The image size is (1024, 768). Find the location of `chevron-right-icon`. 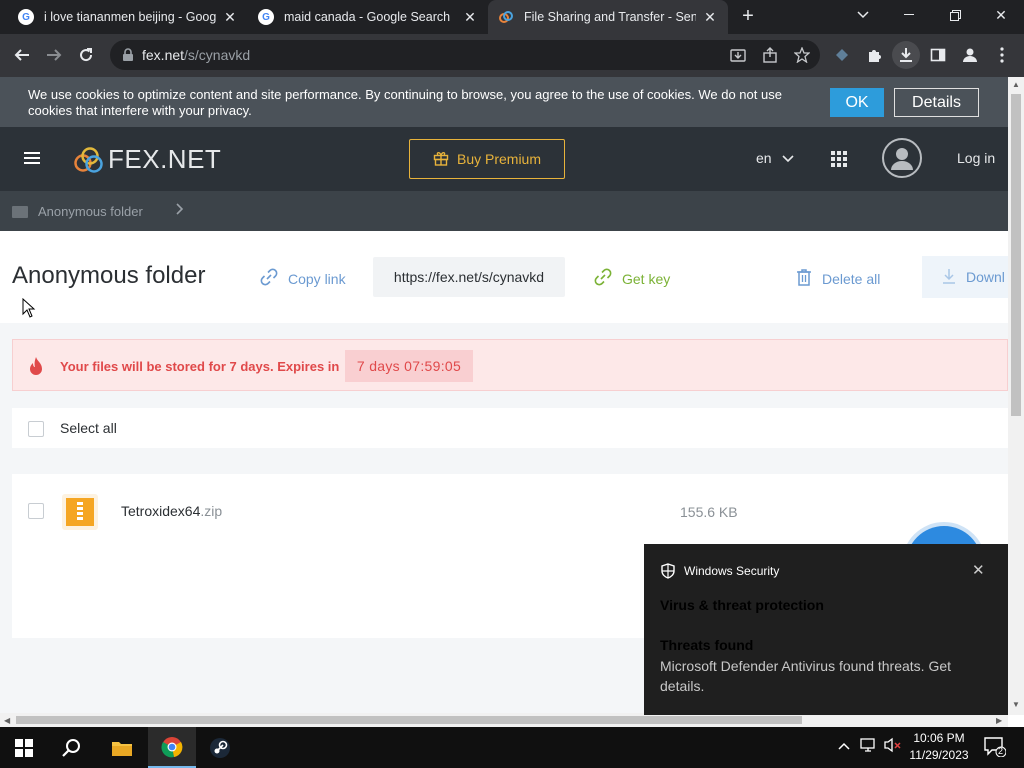

chevron-right-icon is located at coordinates (180, 210).